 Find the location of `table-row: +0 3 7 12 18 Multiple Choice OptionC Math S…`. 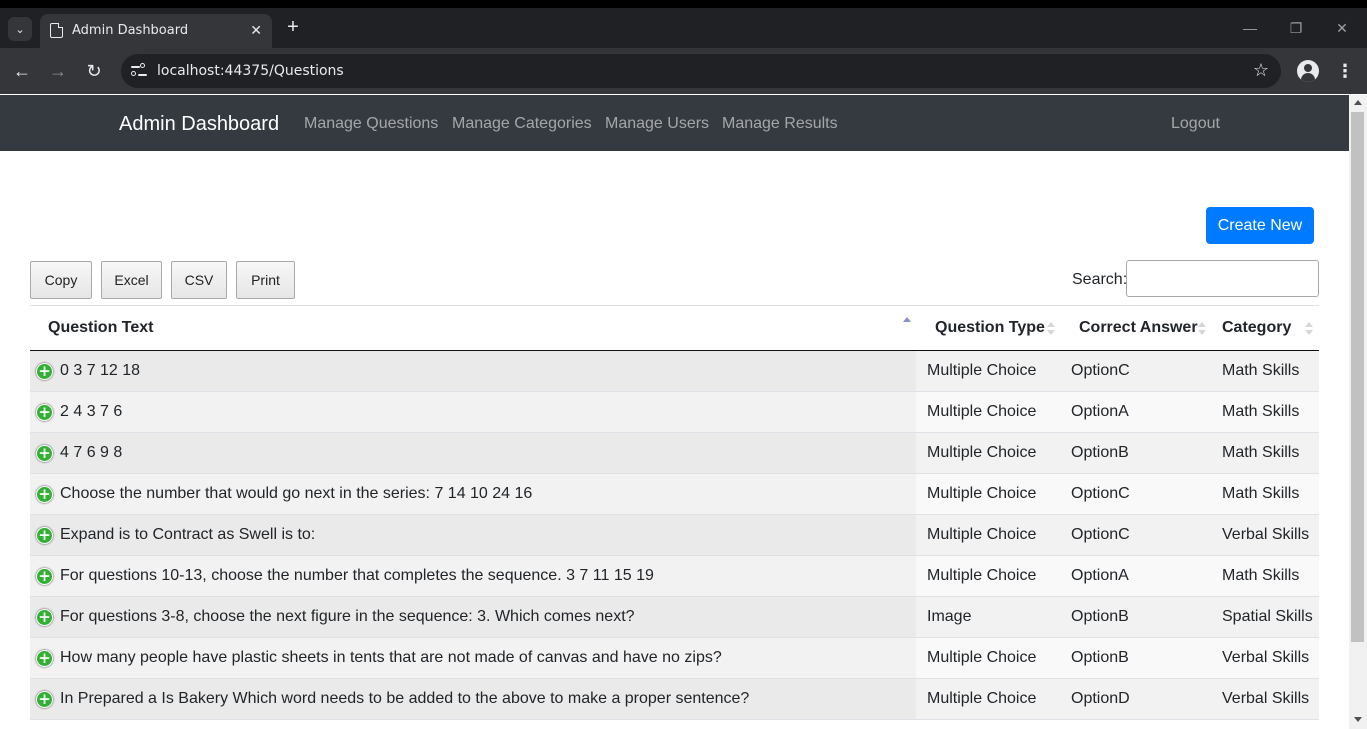

table-row: +0 3 7 12 18 Multiple Choice OptionC Math S… is located at coordinates (674, 371).